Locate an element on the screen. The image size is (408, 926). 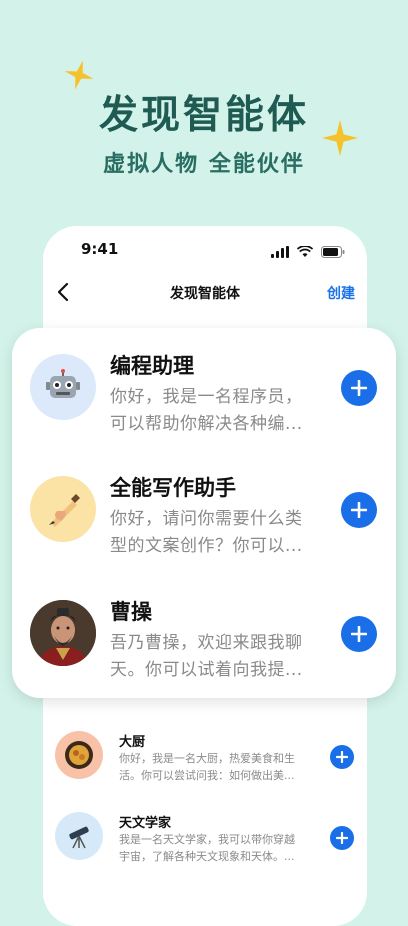
writing-hand-icon is located at coordinates (63, 509).